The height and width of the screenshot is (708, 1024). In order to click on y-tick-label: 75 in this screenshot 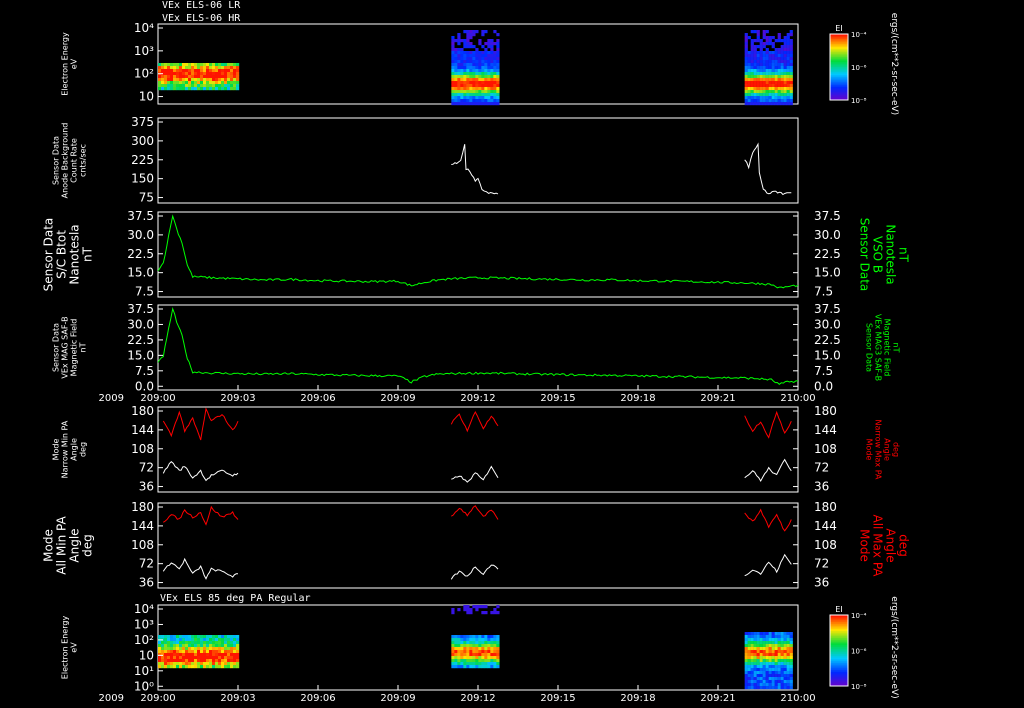, I will do `click(146, 198)`.